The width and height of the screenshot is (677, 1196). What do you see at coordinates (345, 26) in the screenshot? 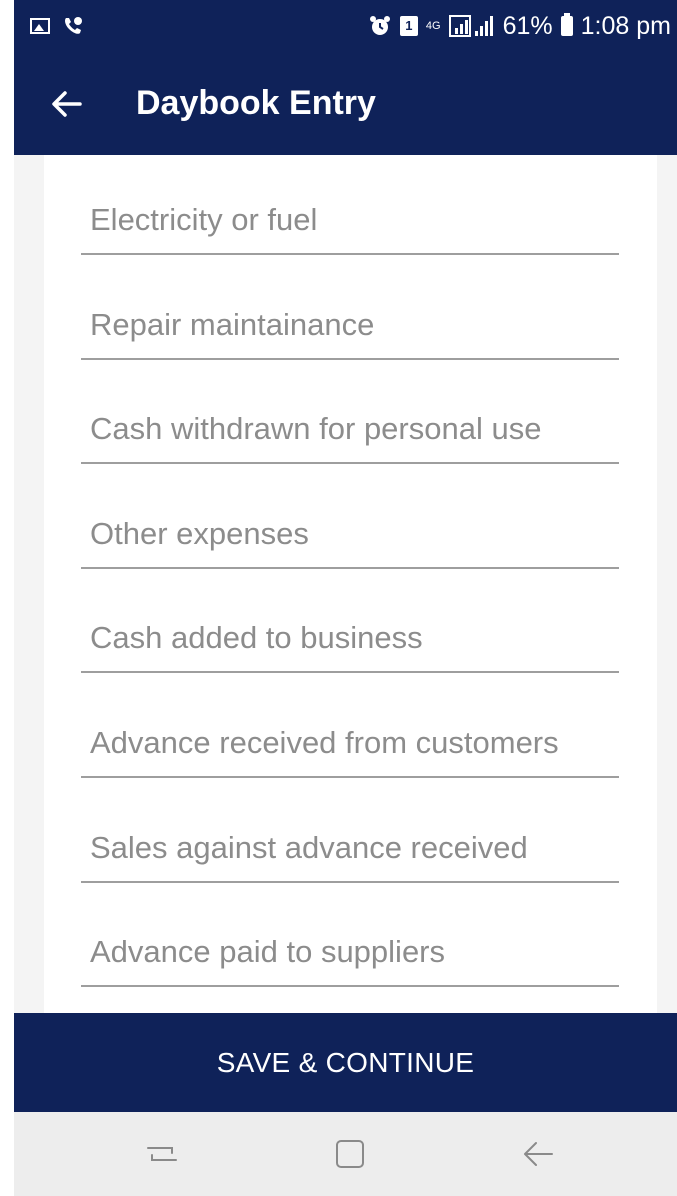
I see `status-bar: 1 4G 61% 1:08 pm` at bounding box center [345, 26].